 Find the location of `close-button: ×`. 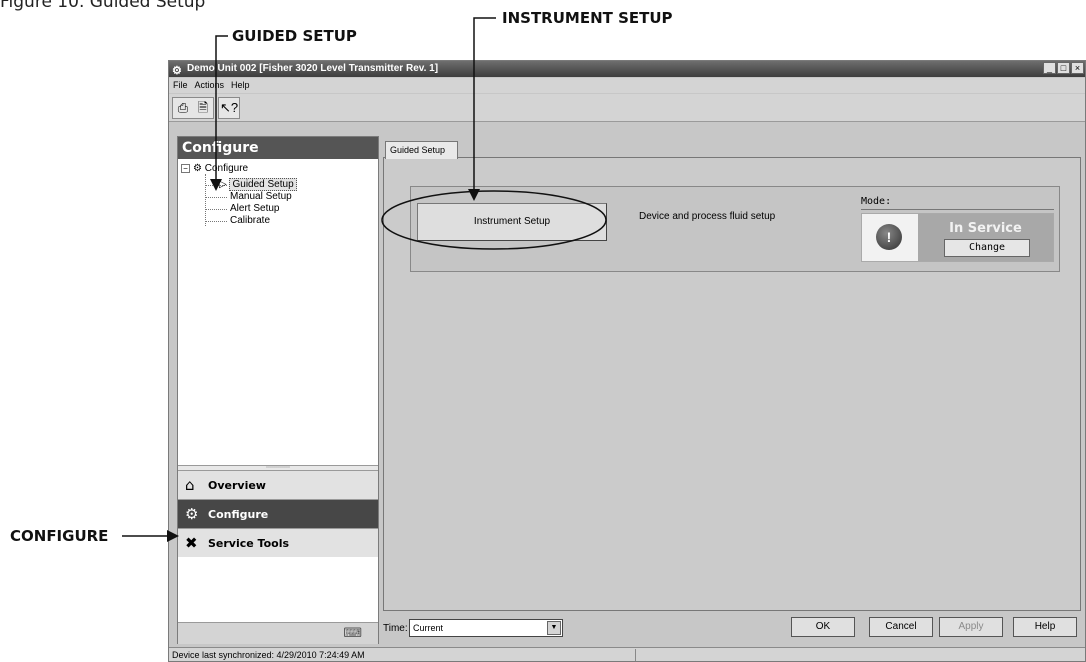

close-button: × is located at coordinates (1077, 68).